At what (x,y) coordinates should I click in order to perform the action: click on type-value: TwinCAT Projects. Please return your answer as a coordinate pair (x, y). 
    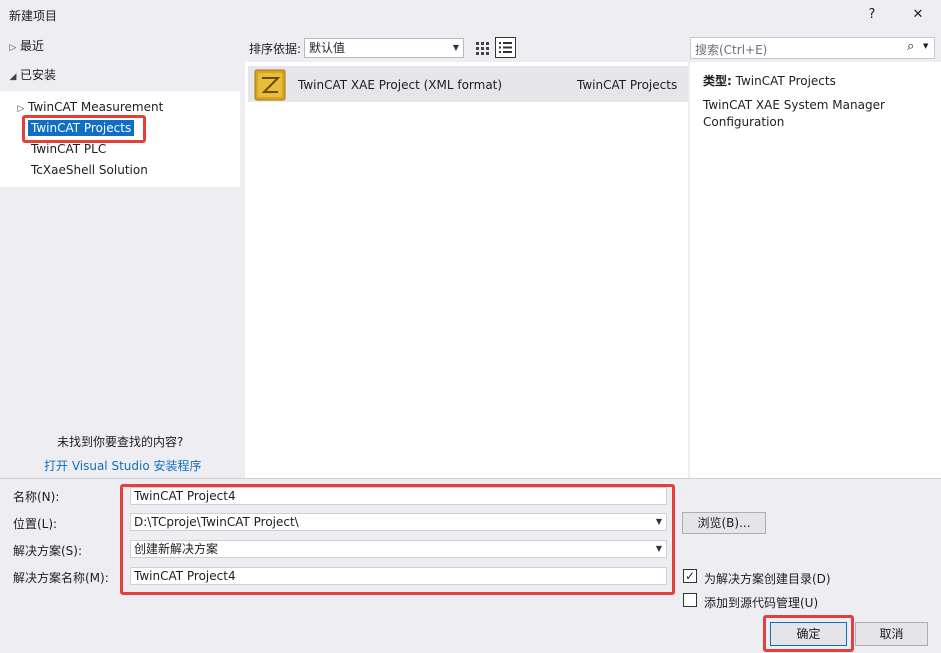
    Looking at the image, I should click on (785, 81).